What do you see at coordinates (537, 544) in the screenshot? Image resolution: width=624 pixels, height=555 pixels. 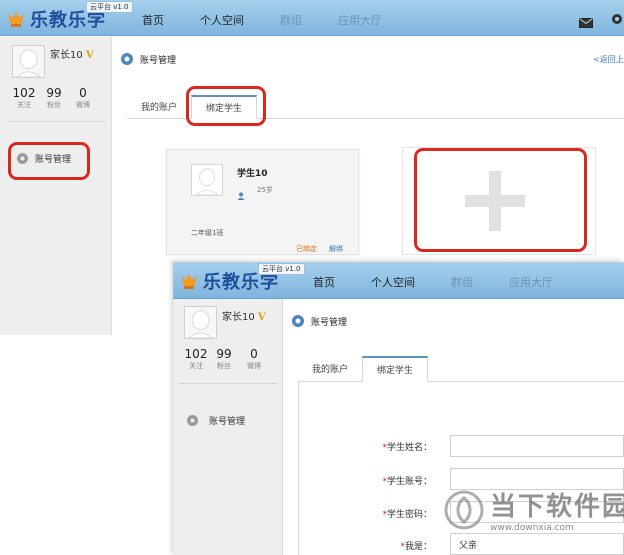 I see `relation-select: 父亲` at bounding box center [537, 544].